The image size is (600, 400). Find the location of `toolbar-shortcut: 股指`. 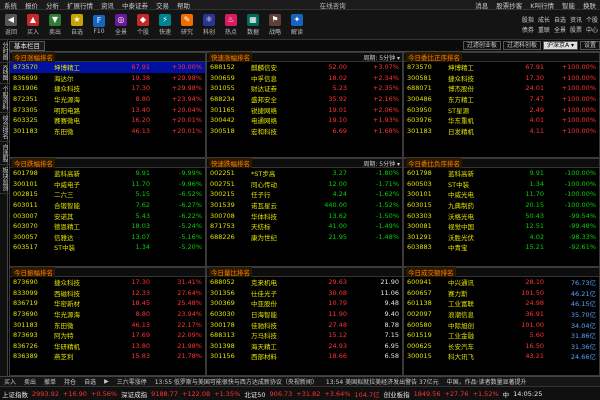

toolbar-shortcut: 股指 is located at coordinates (528, 19).